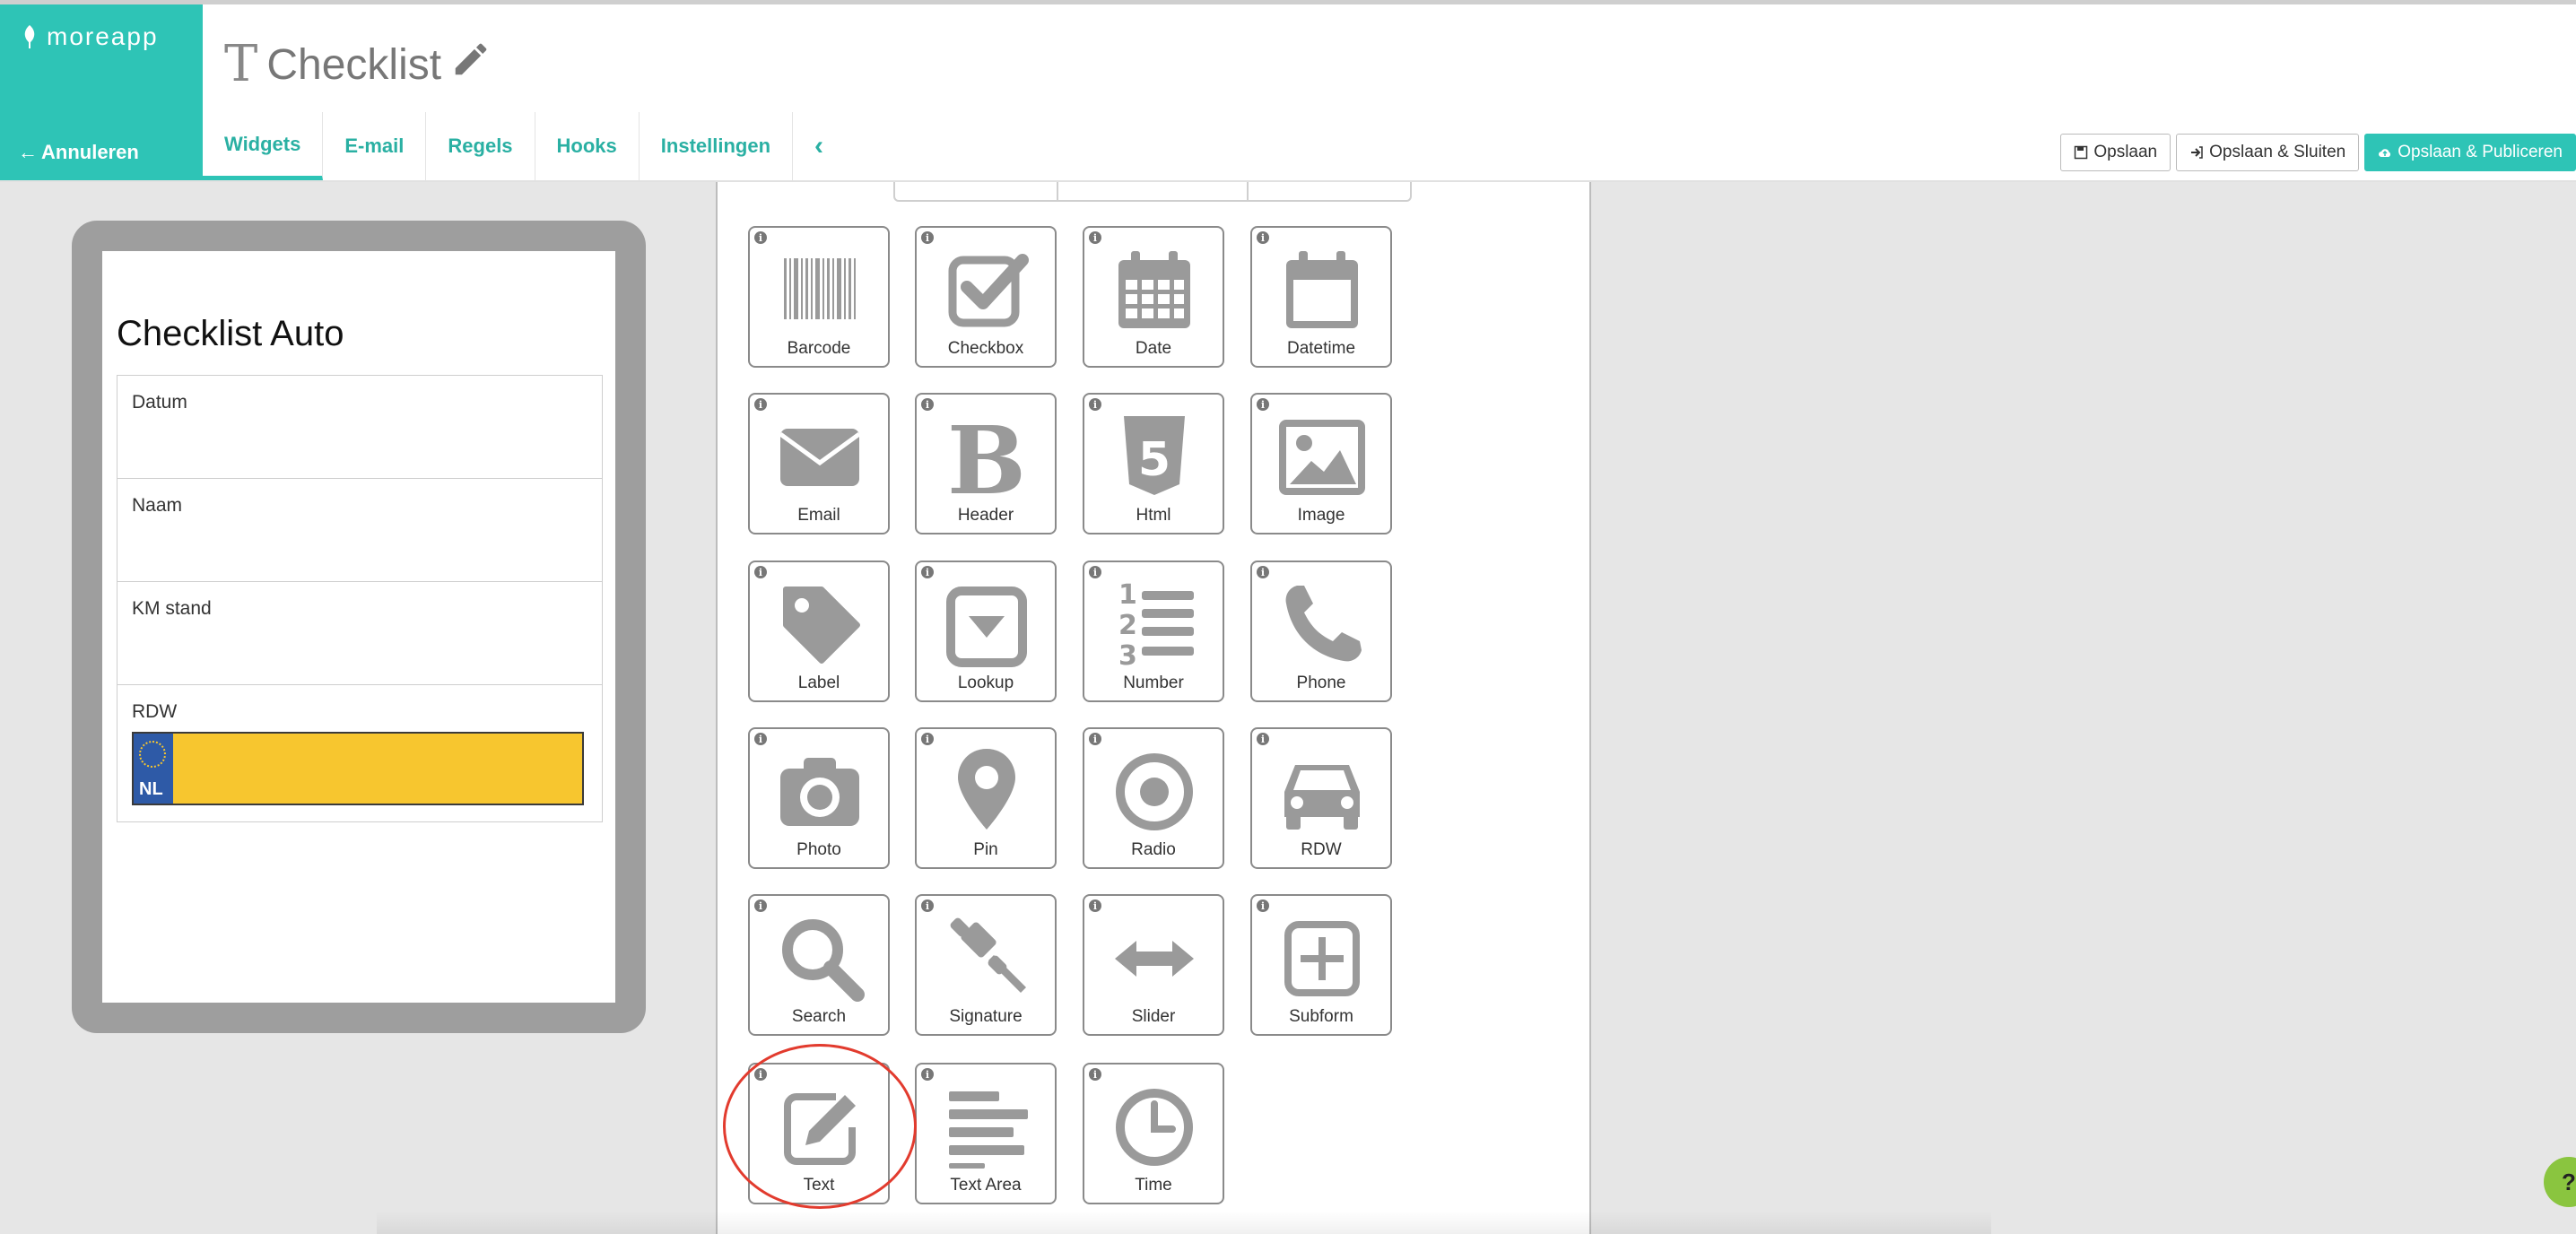 Image resolution: width=2576 pixels, height=1234 pixels. I want to click on widget-datetime: i Datetime, so click(1321, 297).